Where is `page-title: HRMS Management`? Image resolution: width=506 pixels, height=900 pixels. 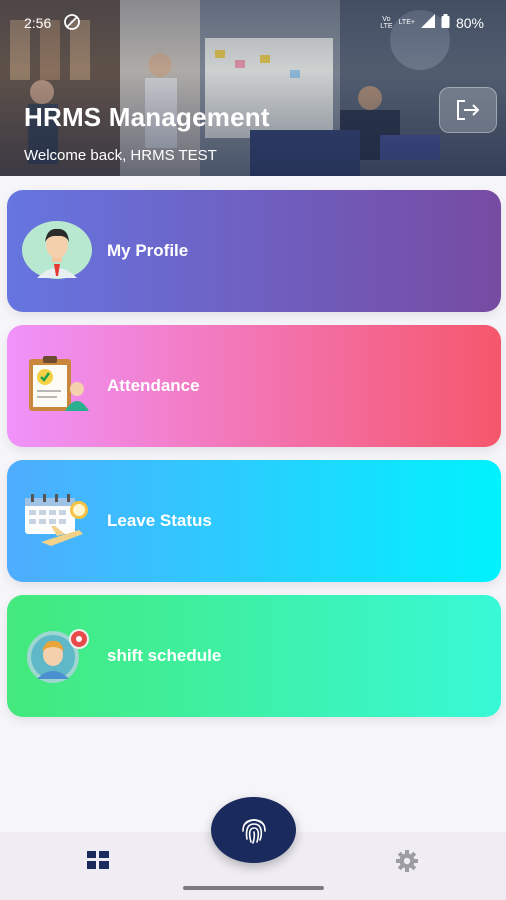
page-title: HRMS Management is located at coordinates (147, 117).